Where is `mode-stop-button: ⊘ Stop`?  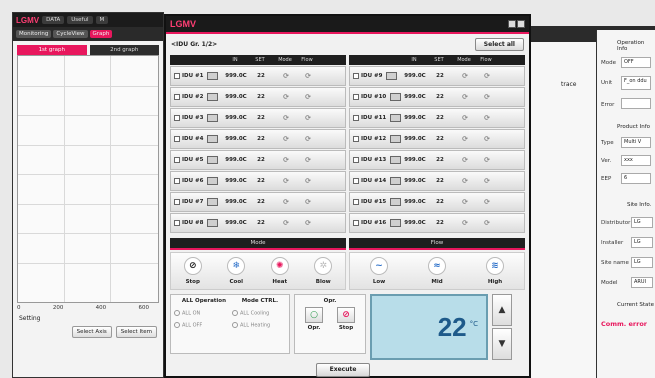 mode-stop-button: ⊘ Stop is located at coordinates (192, 271).